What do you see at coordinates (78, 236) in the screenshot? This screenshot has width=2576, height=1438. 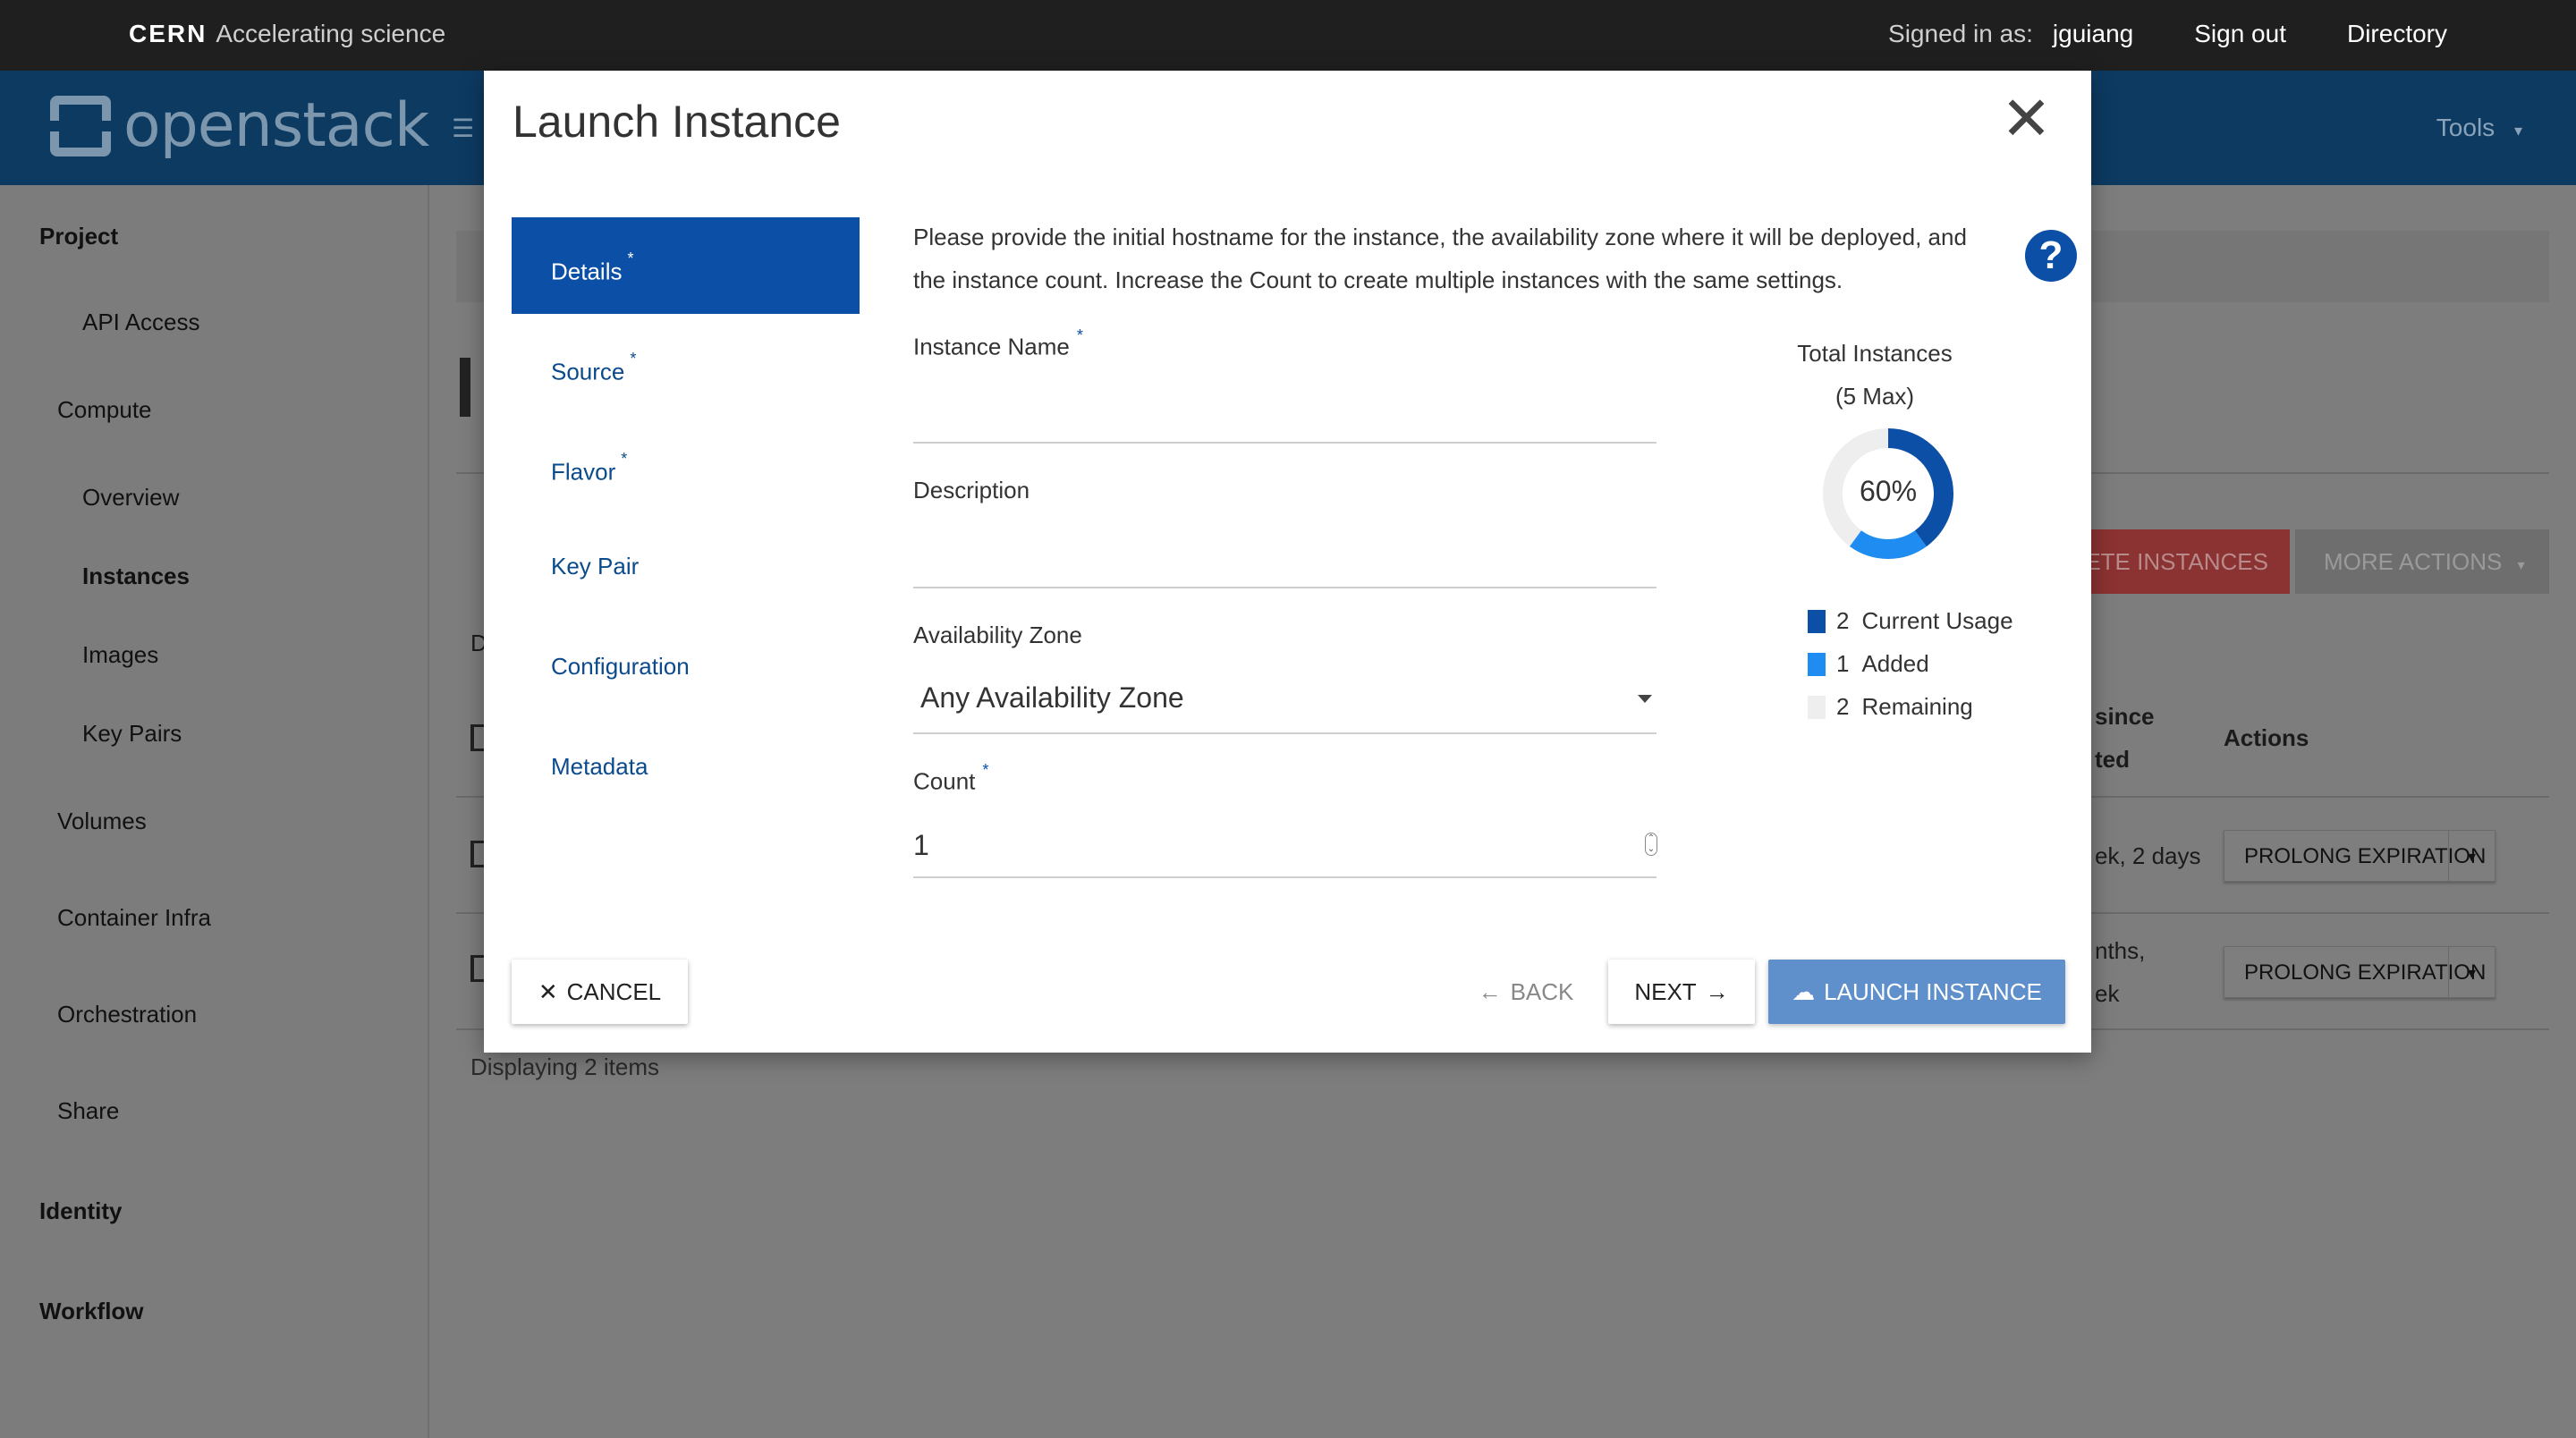 I see `sidebar-item-project: Project` at bounding box center [78, 236].